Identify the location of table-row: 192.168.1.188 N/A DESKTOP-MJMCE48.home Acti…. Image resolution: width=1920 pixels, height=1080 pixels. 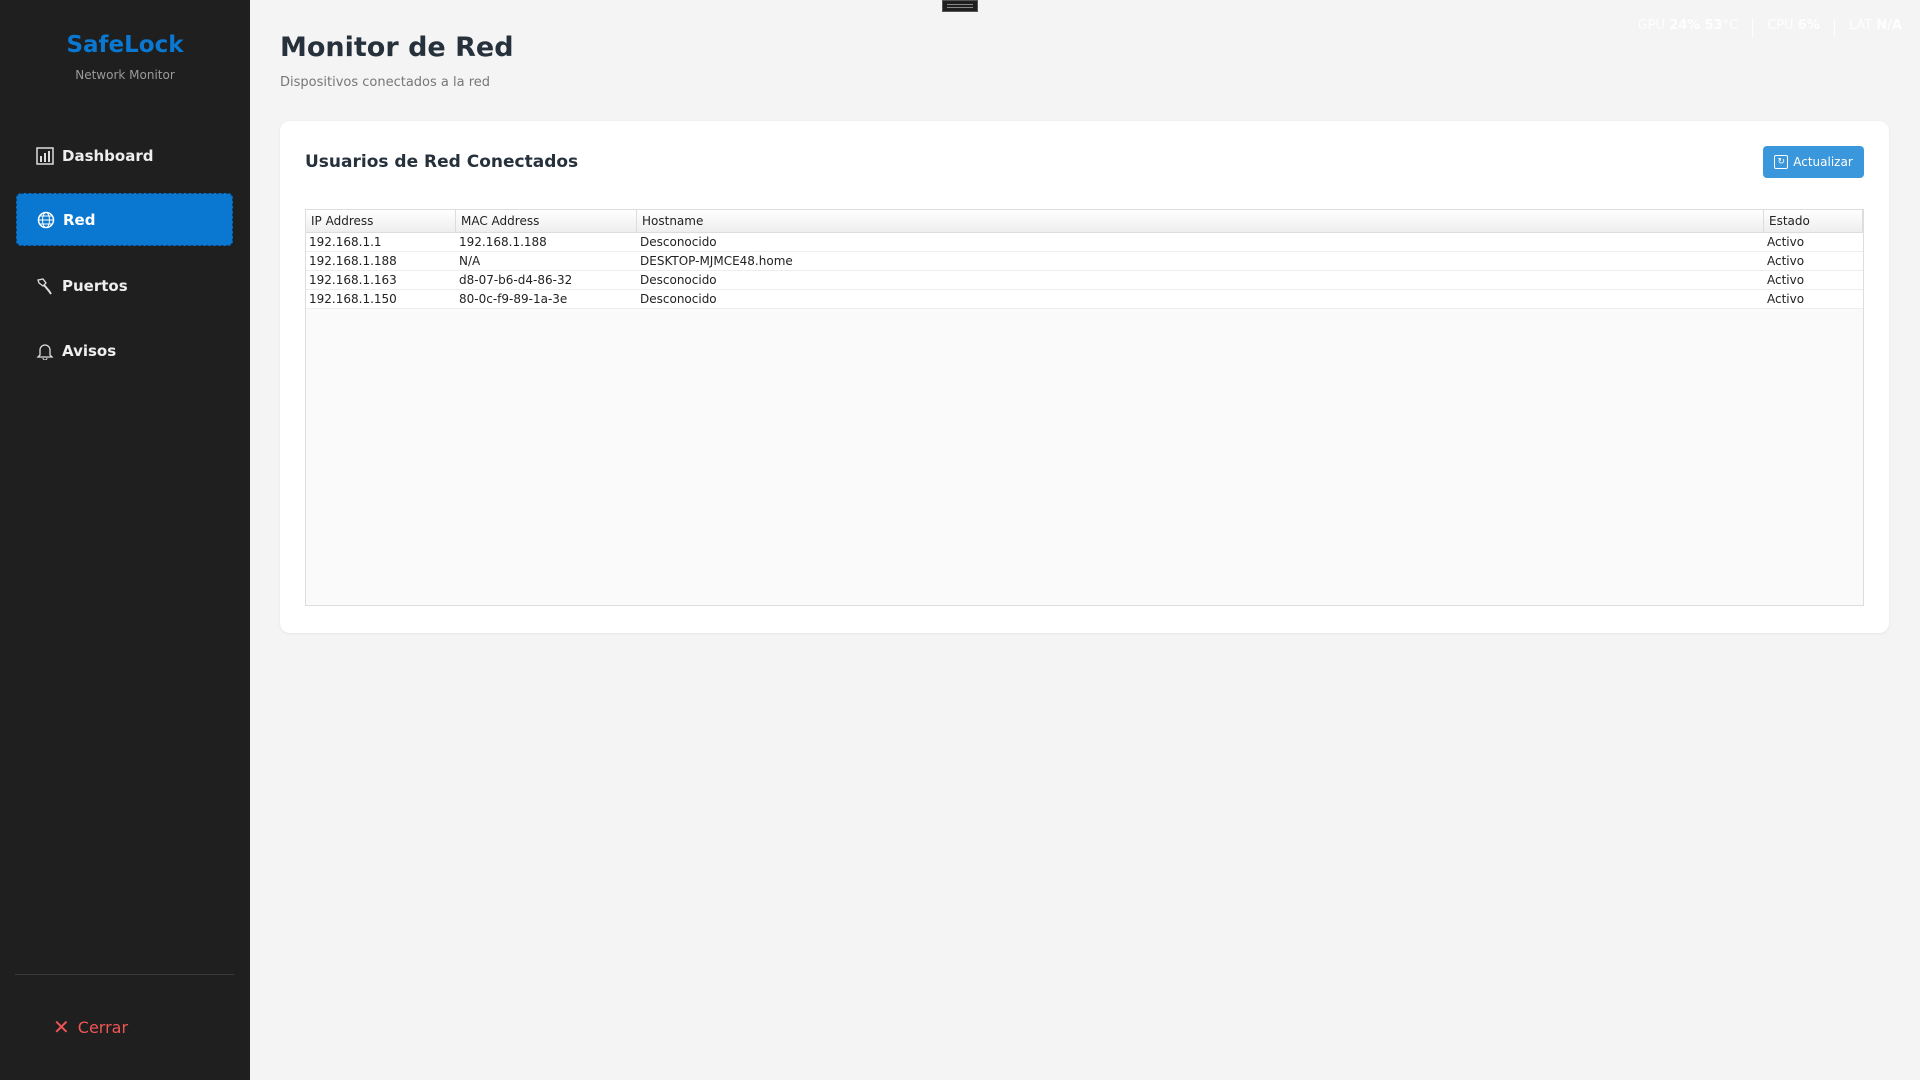
(1084, 261).